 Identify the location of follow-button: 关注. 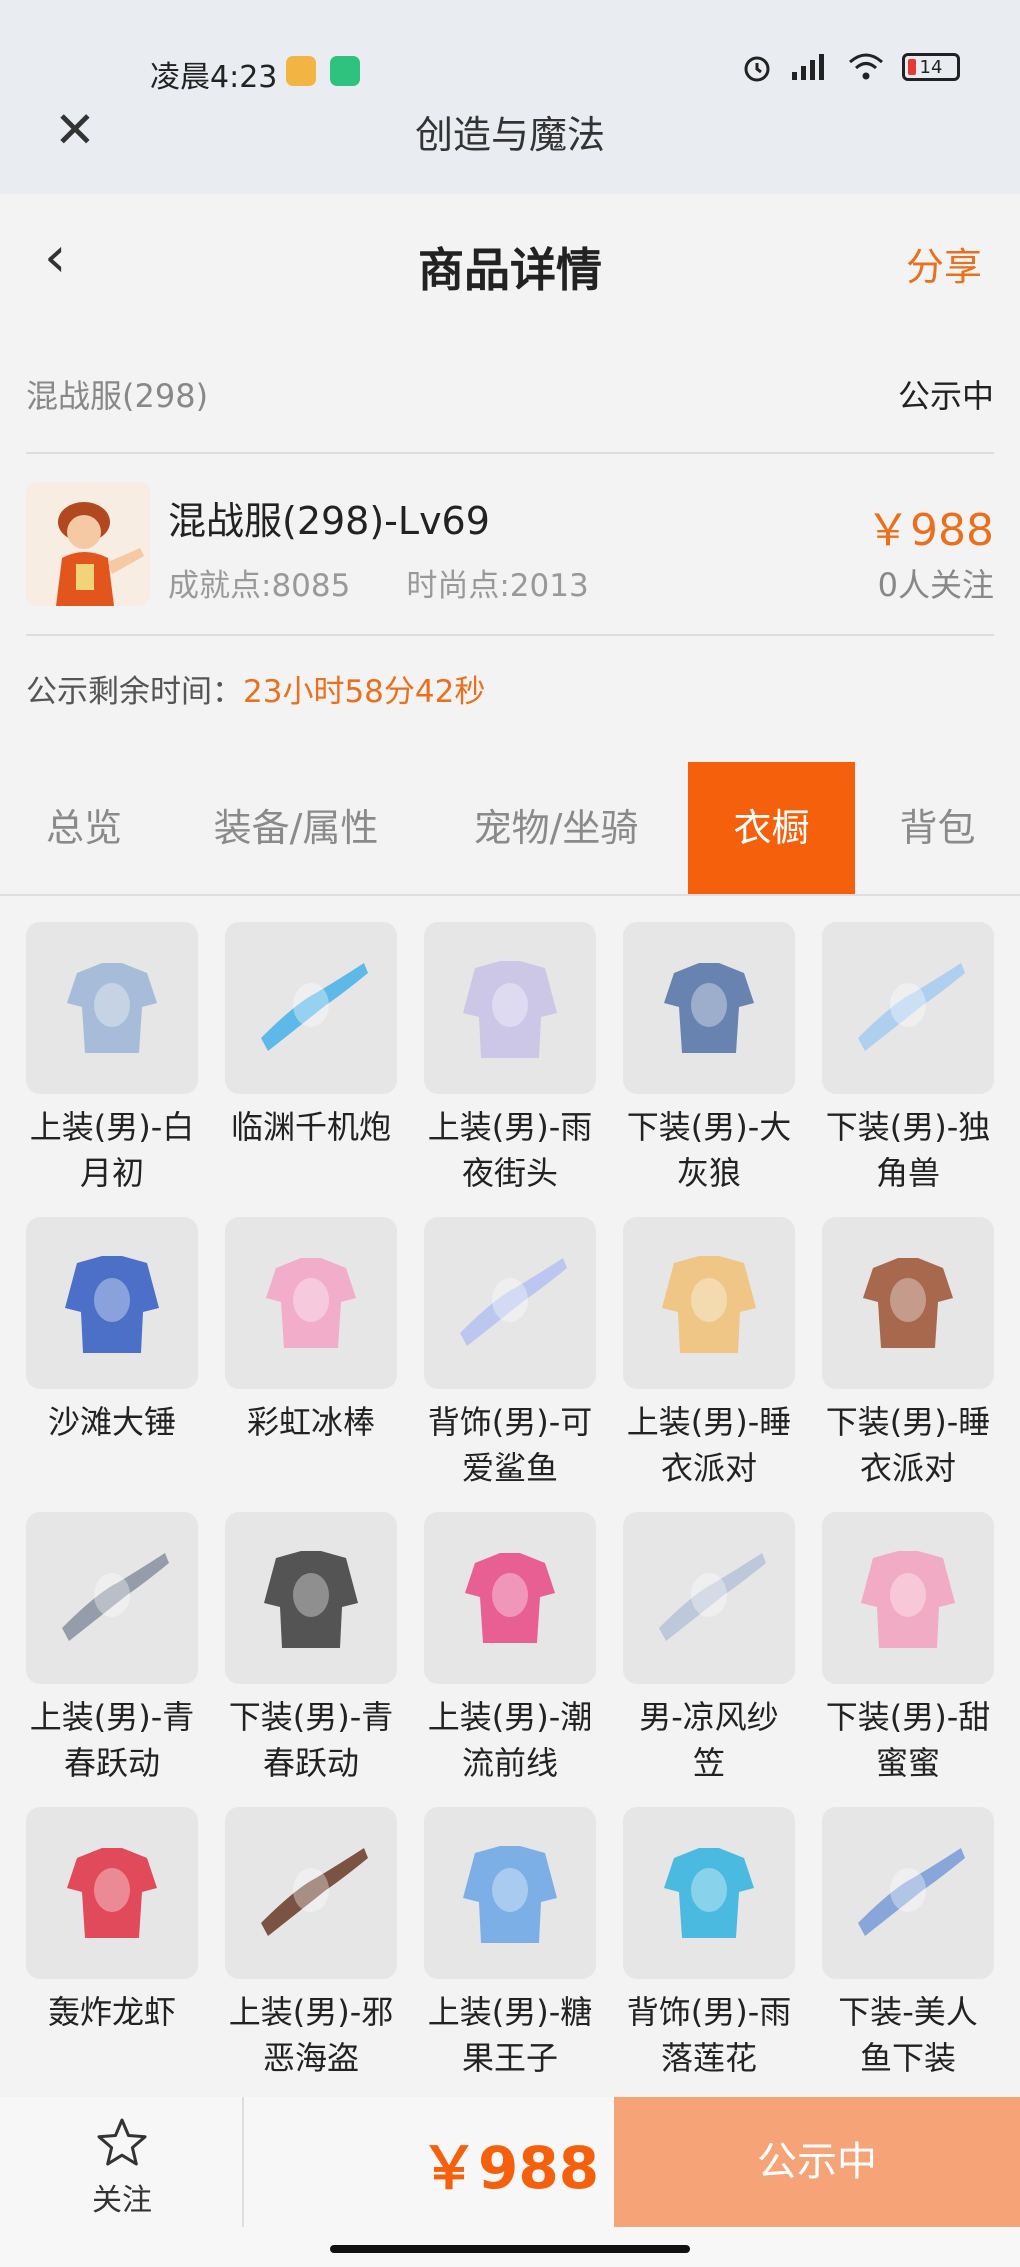
(122, 2168).